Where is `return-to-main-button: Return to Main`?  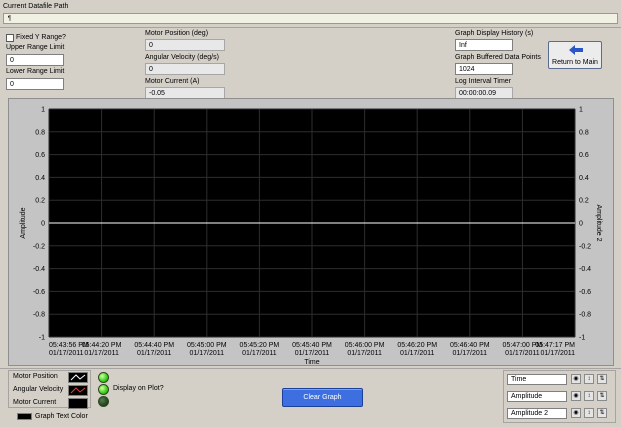
return-to-main-button: Return to Main is located at coordinates (575, 55).